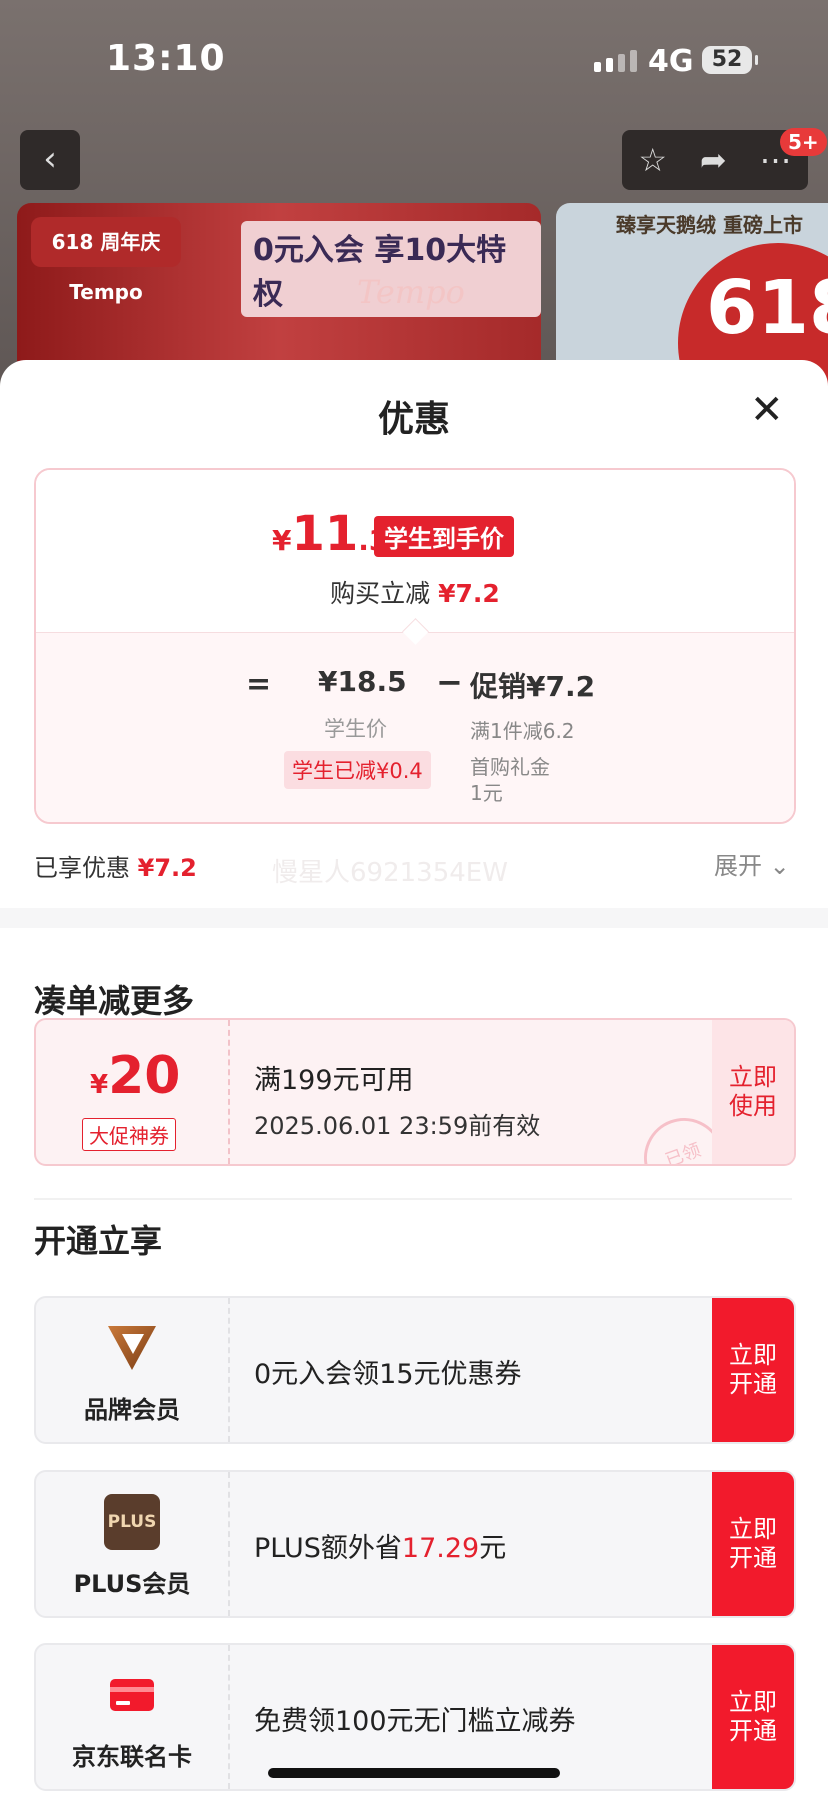 The width and height of the screenshot is (828, 1796). I want to click on benefit-prefix: PLUS额外省, so click(328, 1548).